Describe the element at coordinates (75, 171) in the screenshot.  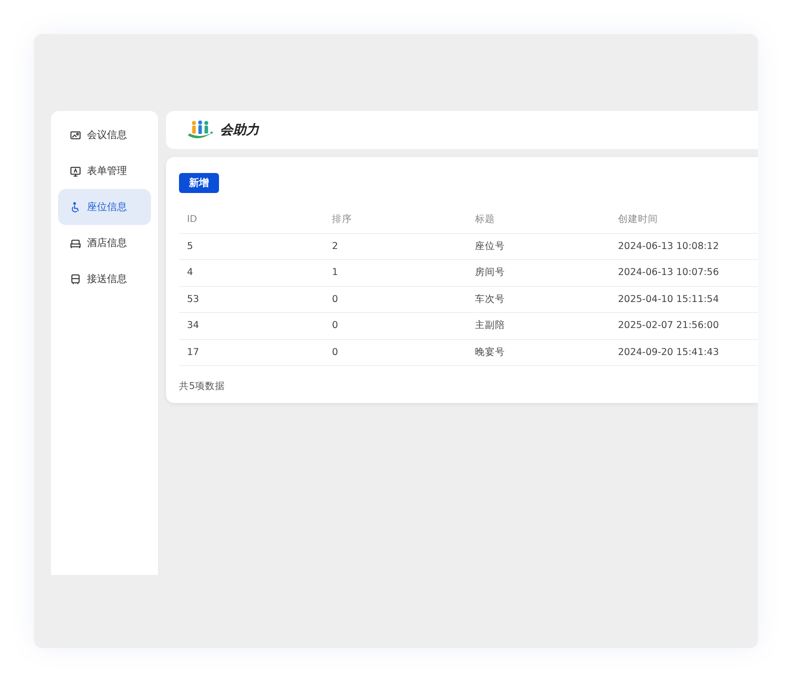
I see `monitor-icon` at that location.